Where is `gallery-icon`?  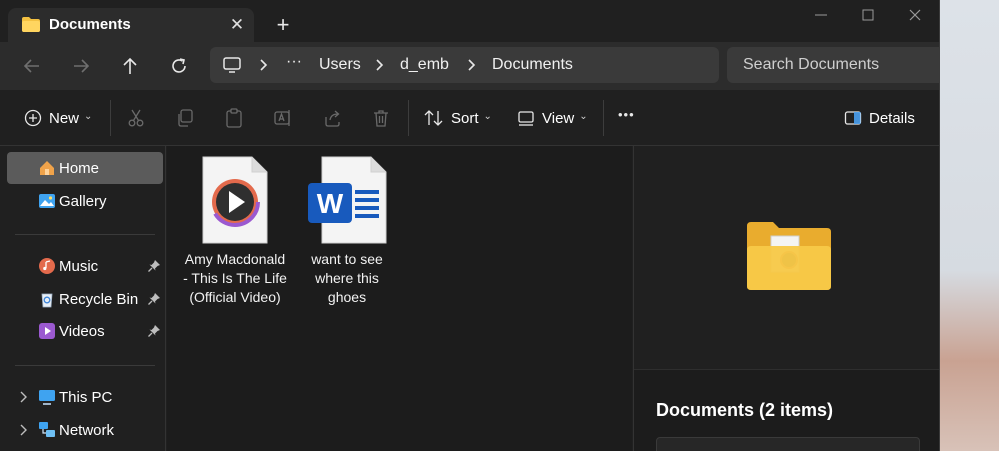
gallery-icon is located at coordinates (47, 201).